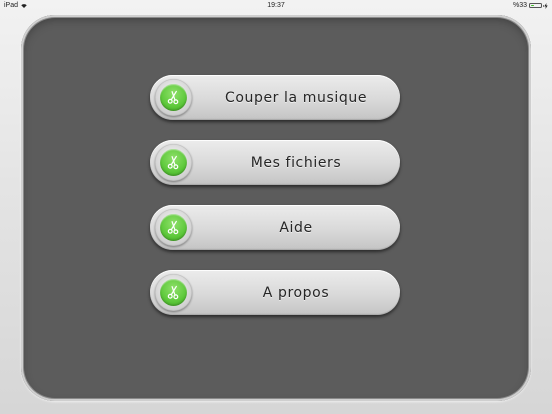 The height and width of the screenshot is (414, 552). I want to click on help-button: Aide, so click(275, 227).